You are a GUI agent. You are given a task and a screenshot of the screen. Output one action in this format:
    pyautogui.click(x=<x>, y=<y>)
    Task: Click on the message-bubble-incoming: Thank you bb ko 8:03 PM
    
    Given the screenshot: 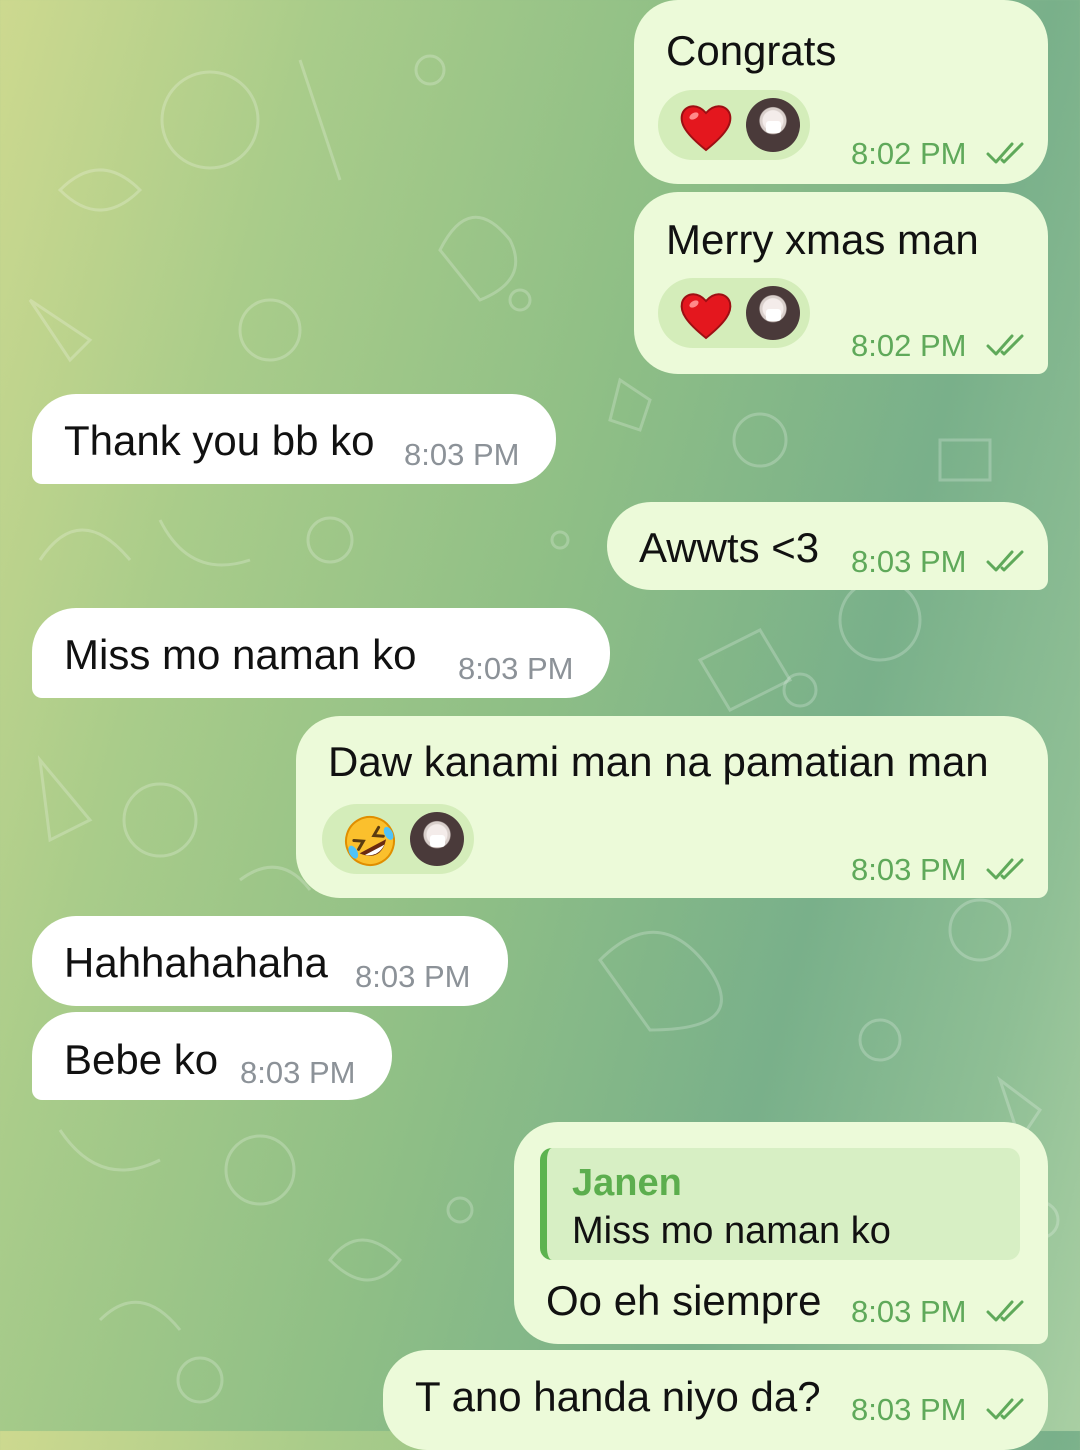 What is the action you would take?
    pyautogui.click(x=294, y=439)
    